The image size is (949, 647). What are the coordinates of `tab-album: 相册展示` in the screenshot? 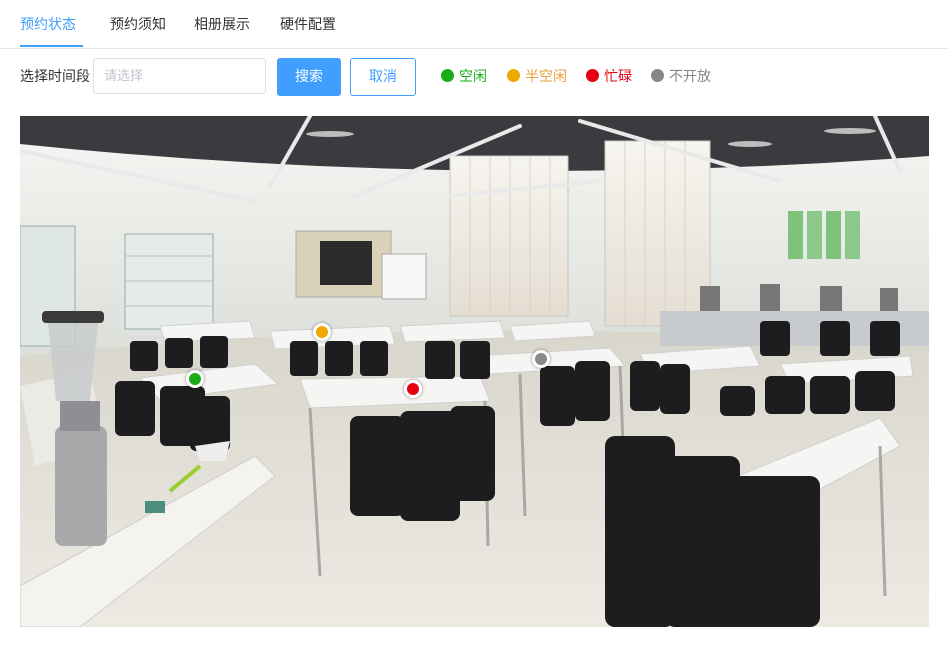 It's located at (222, 23).